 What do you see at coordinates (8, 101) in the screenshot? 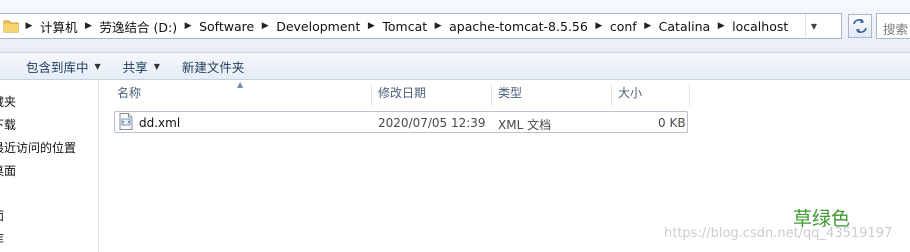
I see `nav-item-favorites: 藏夹` at bounding box center [8, 101].